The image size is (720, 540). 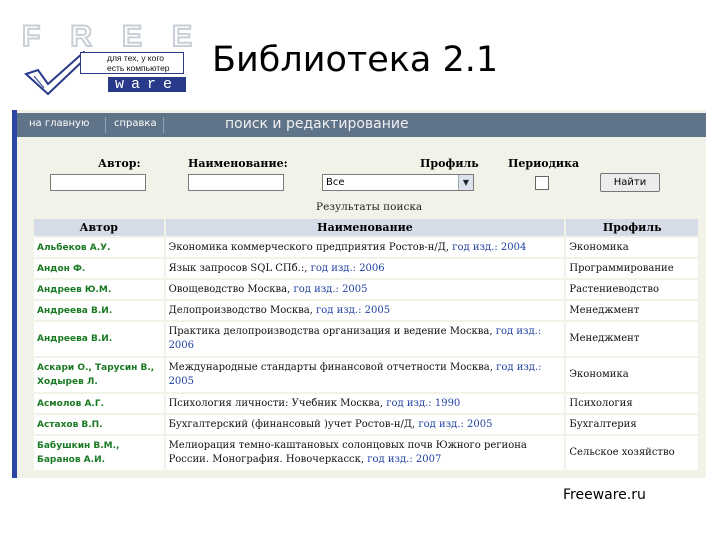 I want to click on row-title-text: Психология личности: Учебник Москва,, so click(x=276, y=403).